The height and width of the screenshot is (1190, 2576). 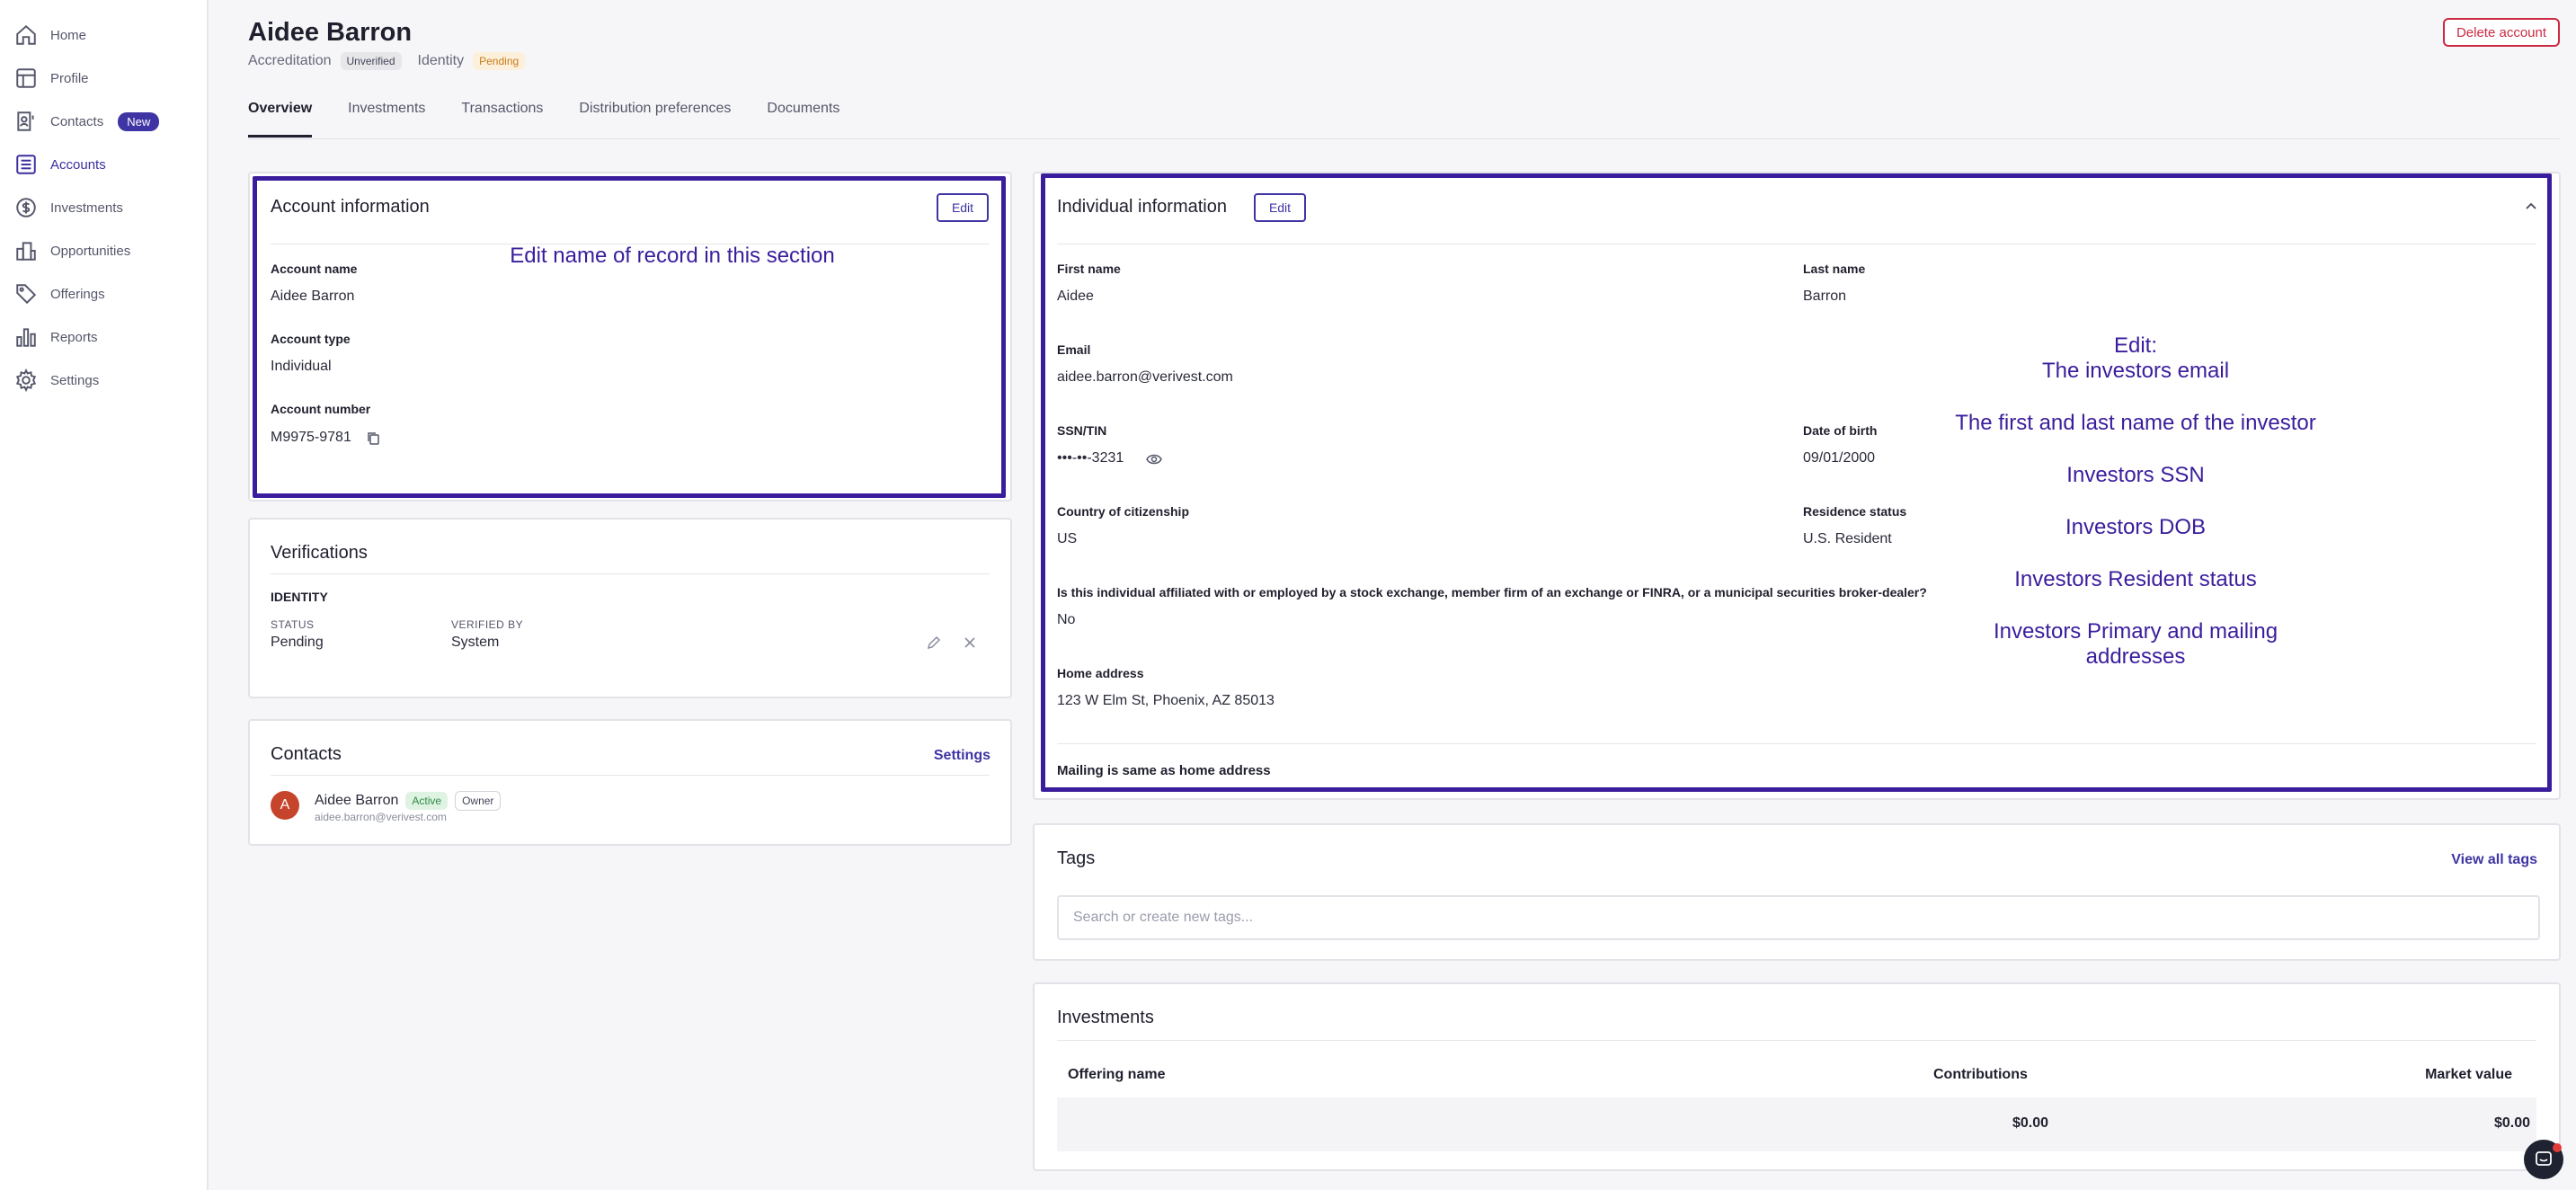 What do you see at coordinates (2135, 346) in the screenshot?
I see `annotation-edit-heading: Edit:` at bounding box center [2135, 346].